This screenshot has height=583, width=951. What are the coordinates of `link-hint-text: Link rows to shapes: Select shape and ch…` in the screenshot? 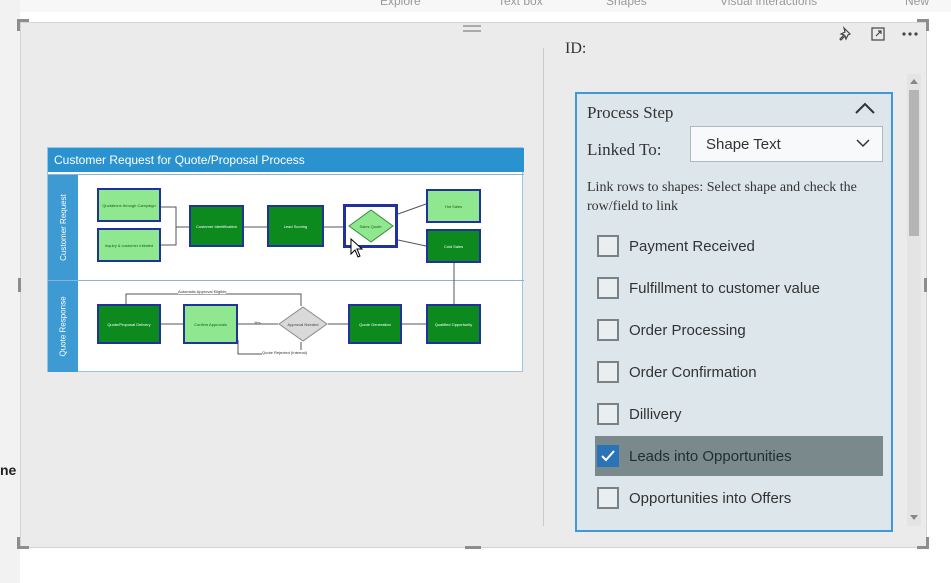 It's located at (722, 197).